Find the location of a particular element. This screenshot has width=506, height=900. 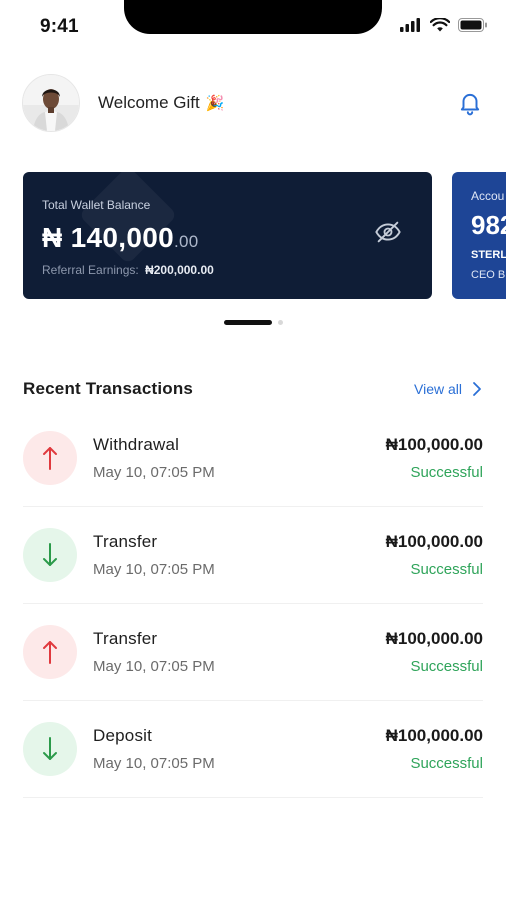

transaction-title: Withdrawal is located at coordinates (136, 444).